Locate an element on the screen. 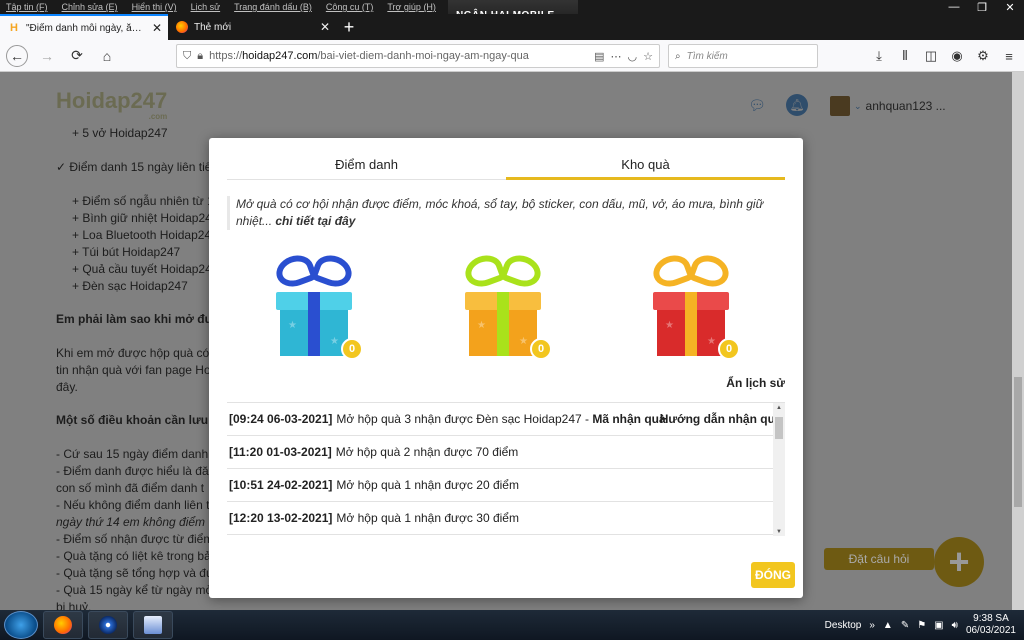 This screenshot has height=640, width=1024. article-line: con số mình đã điểm danh t is located at coordinates (130, 488).